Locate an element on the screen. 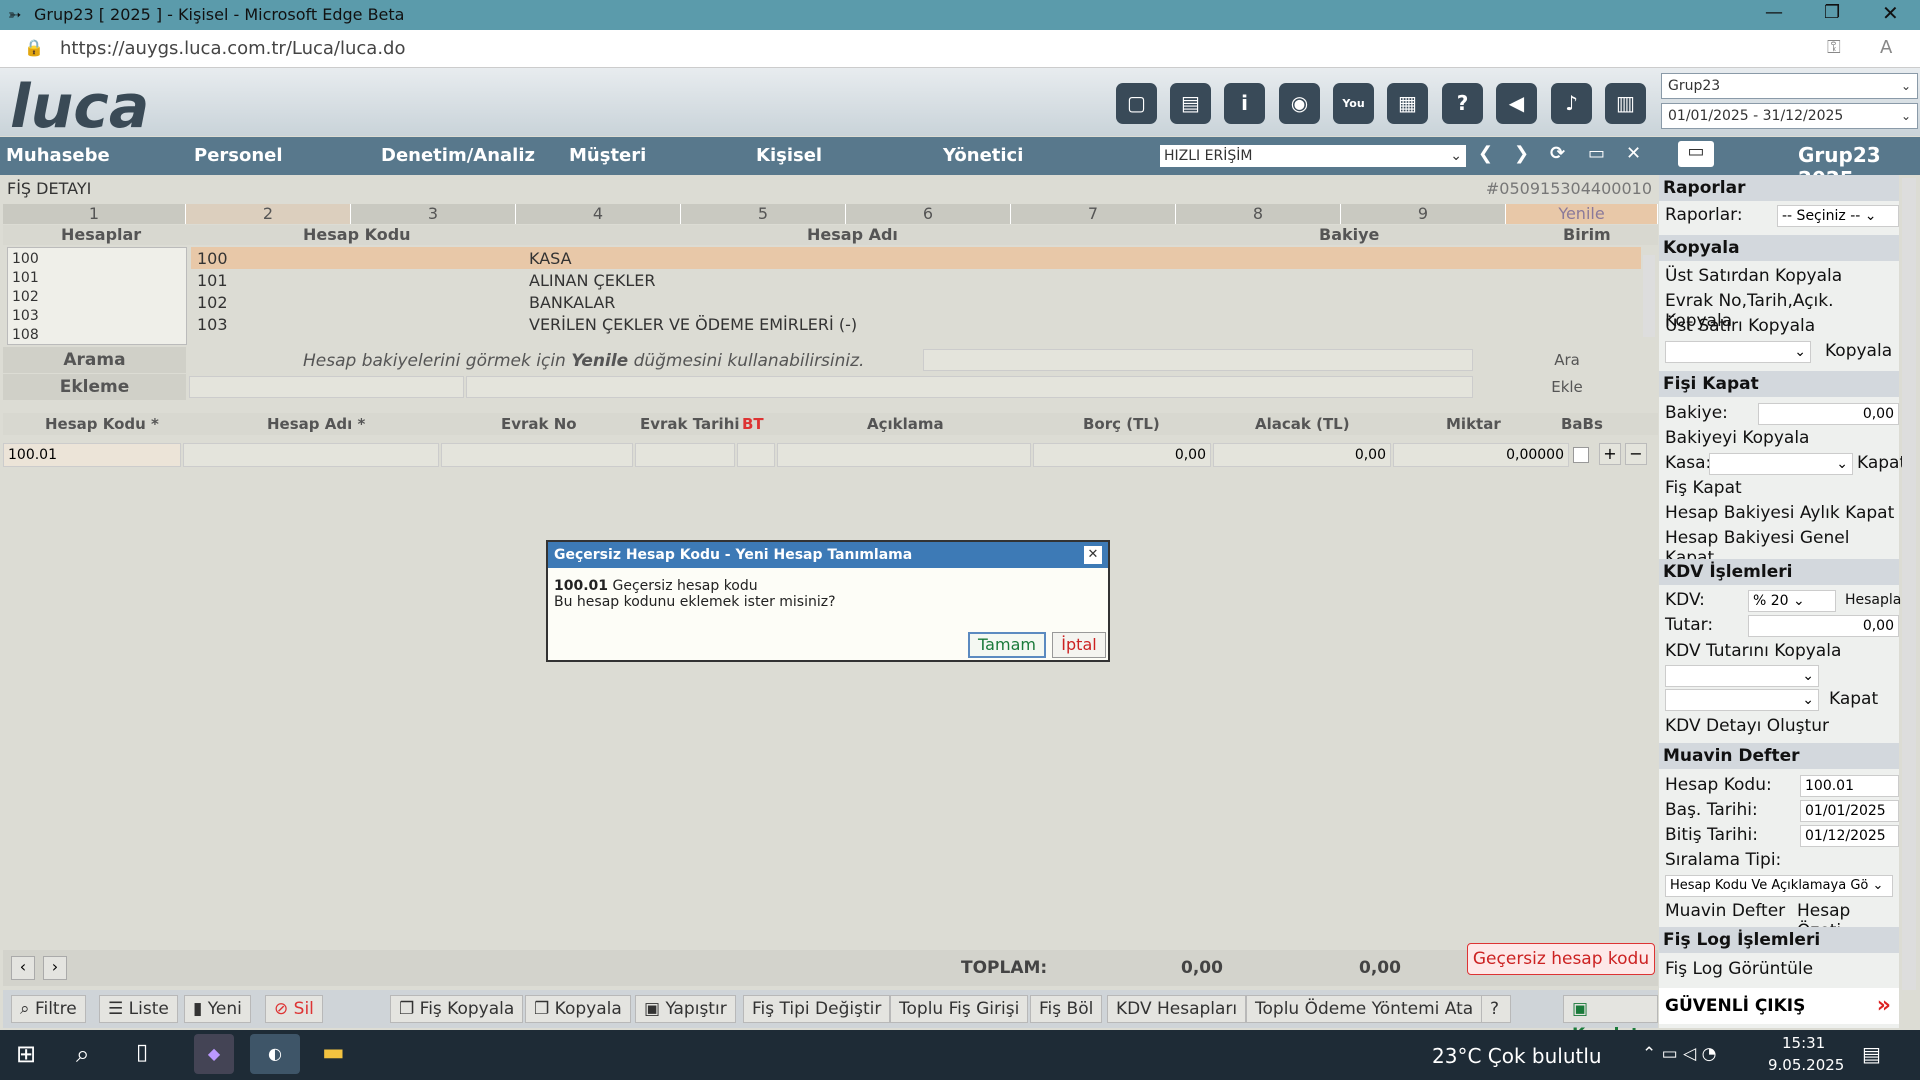  toplu-fis-button: Toplu Fiş Girişi is located at coordinates (959, 1009).